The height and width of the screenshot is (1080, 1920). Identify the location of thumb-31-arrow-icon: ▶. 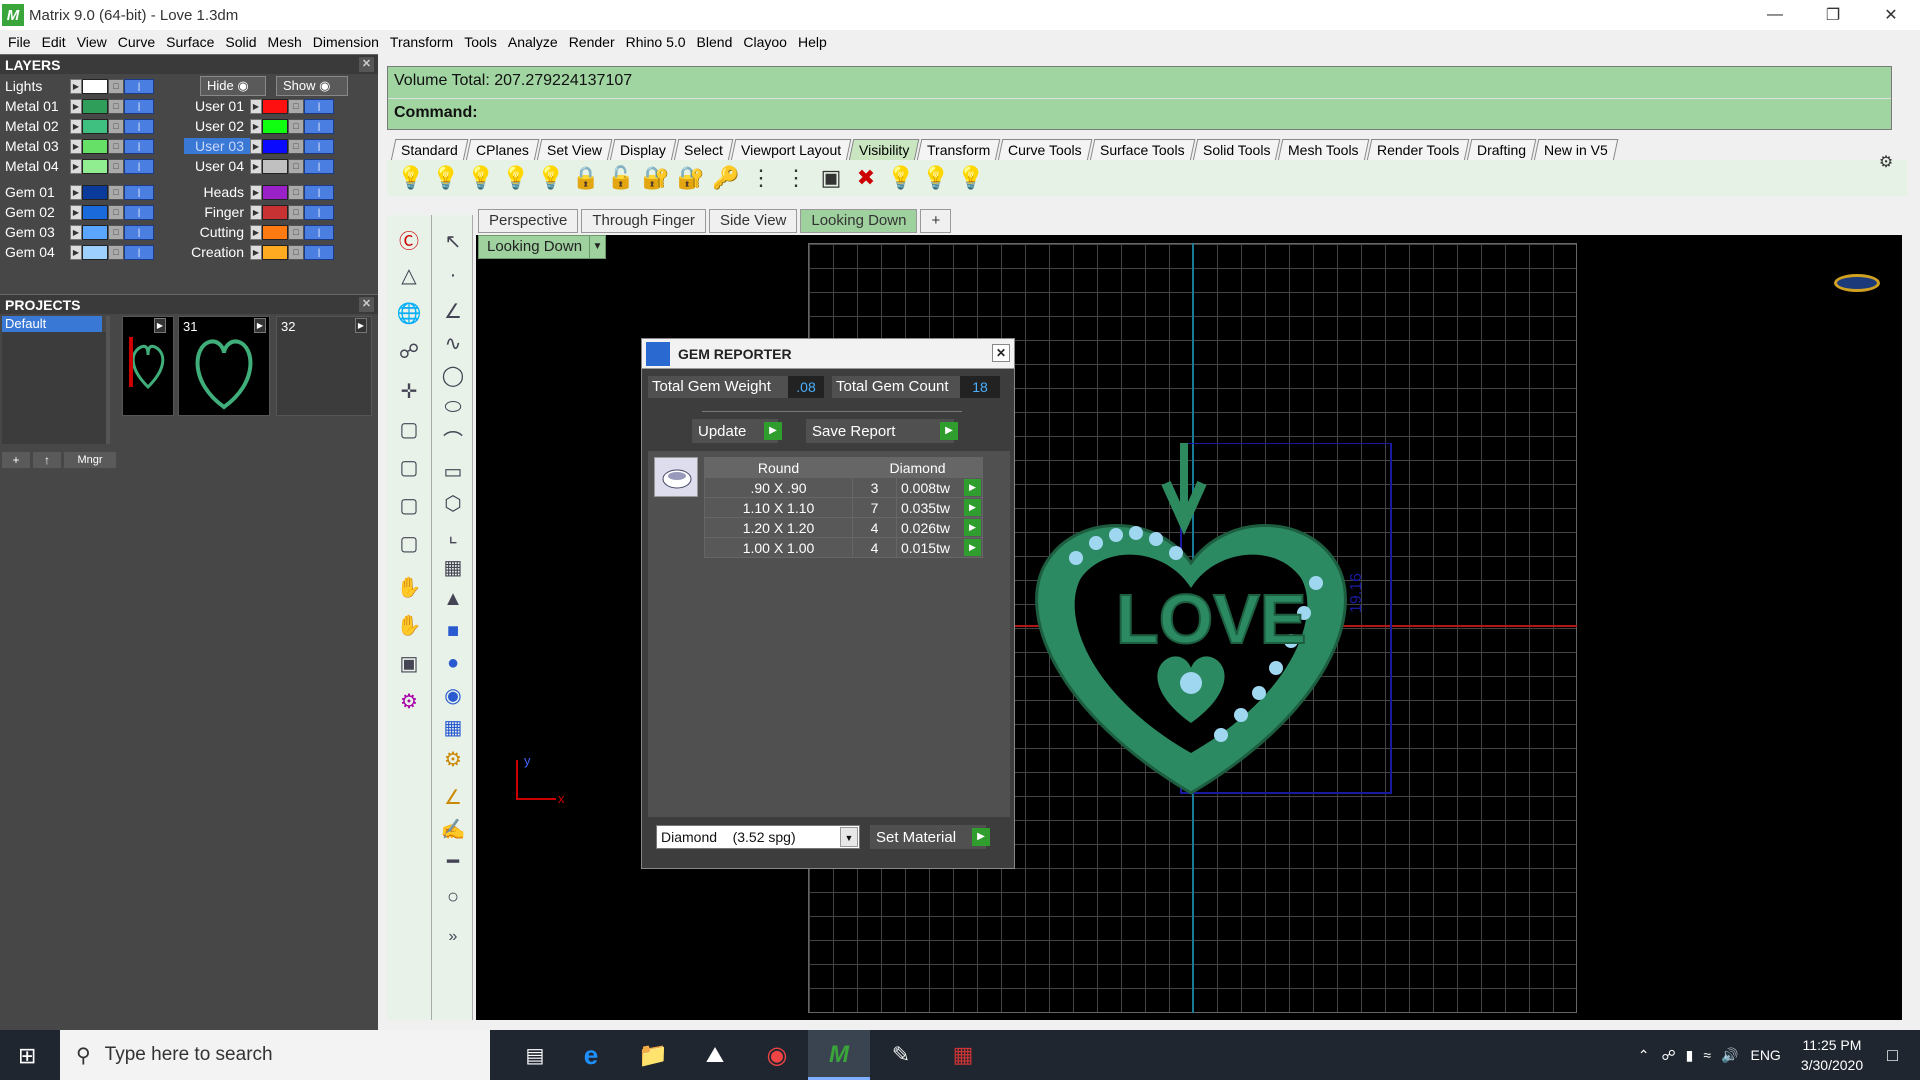
(260, 325).